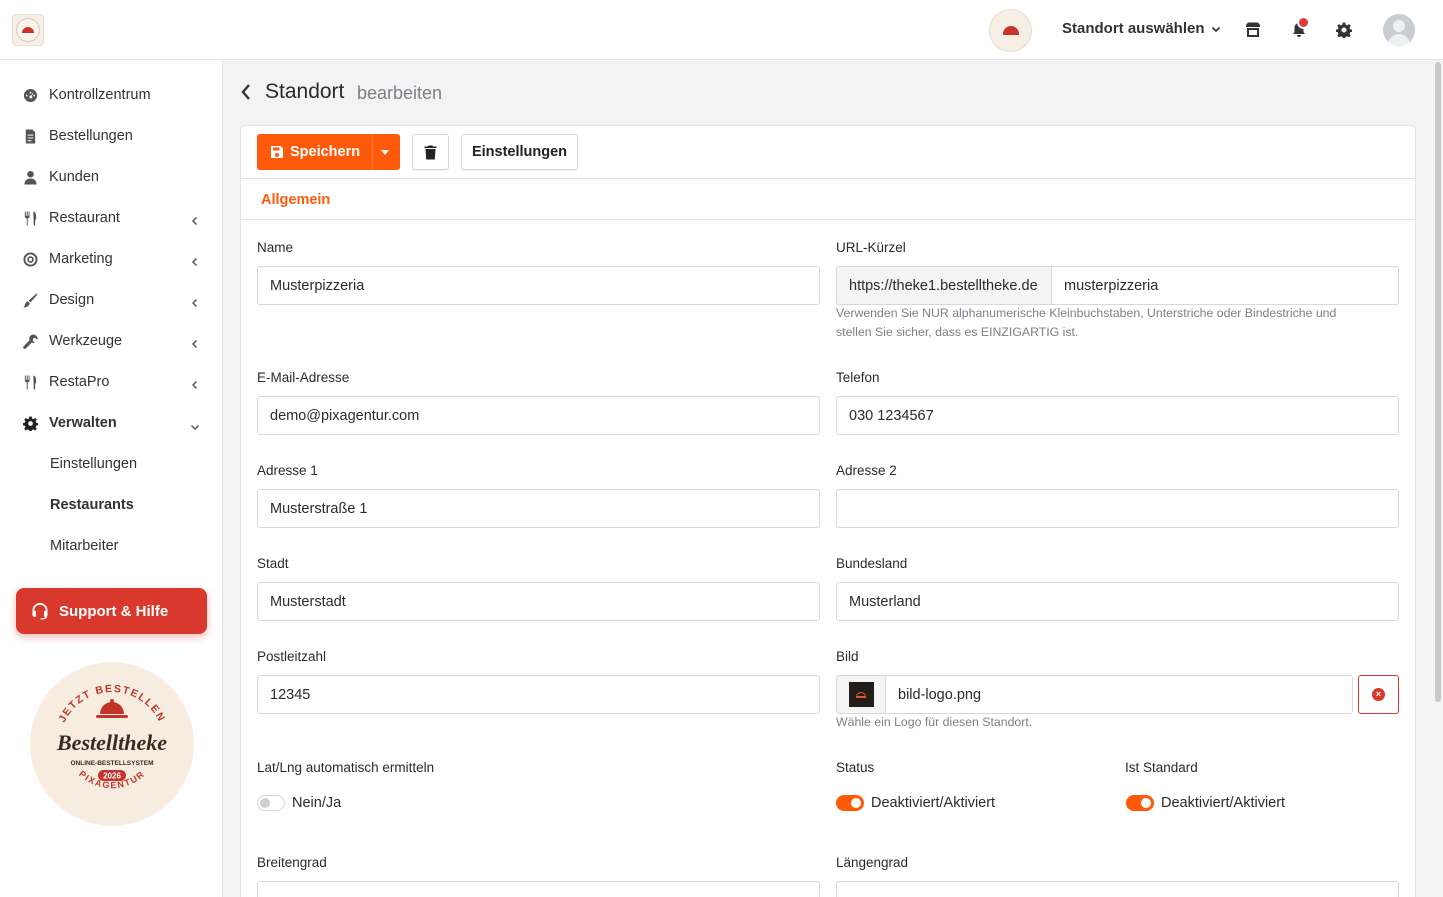  What do you see at coordinates (400, 93) in the screenshot?
I see `page-subtitle: bearbeiten` at bounding box center [400, 93].